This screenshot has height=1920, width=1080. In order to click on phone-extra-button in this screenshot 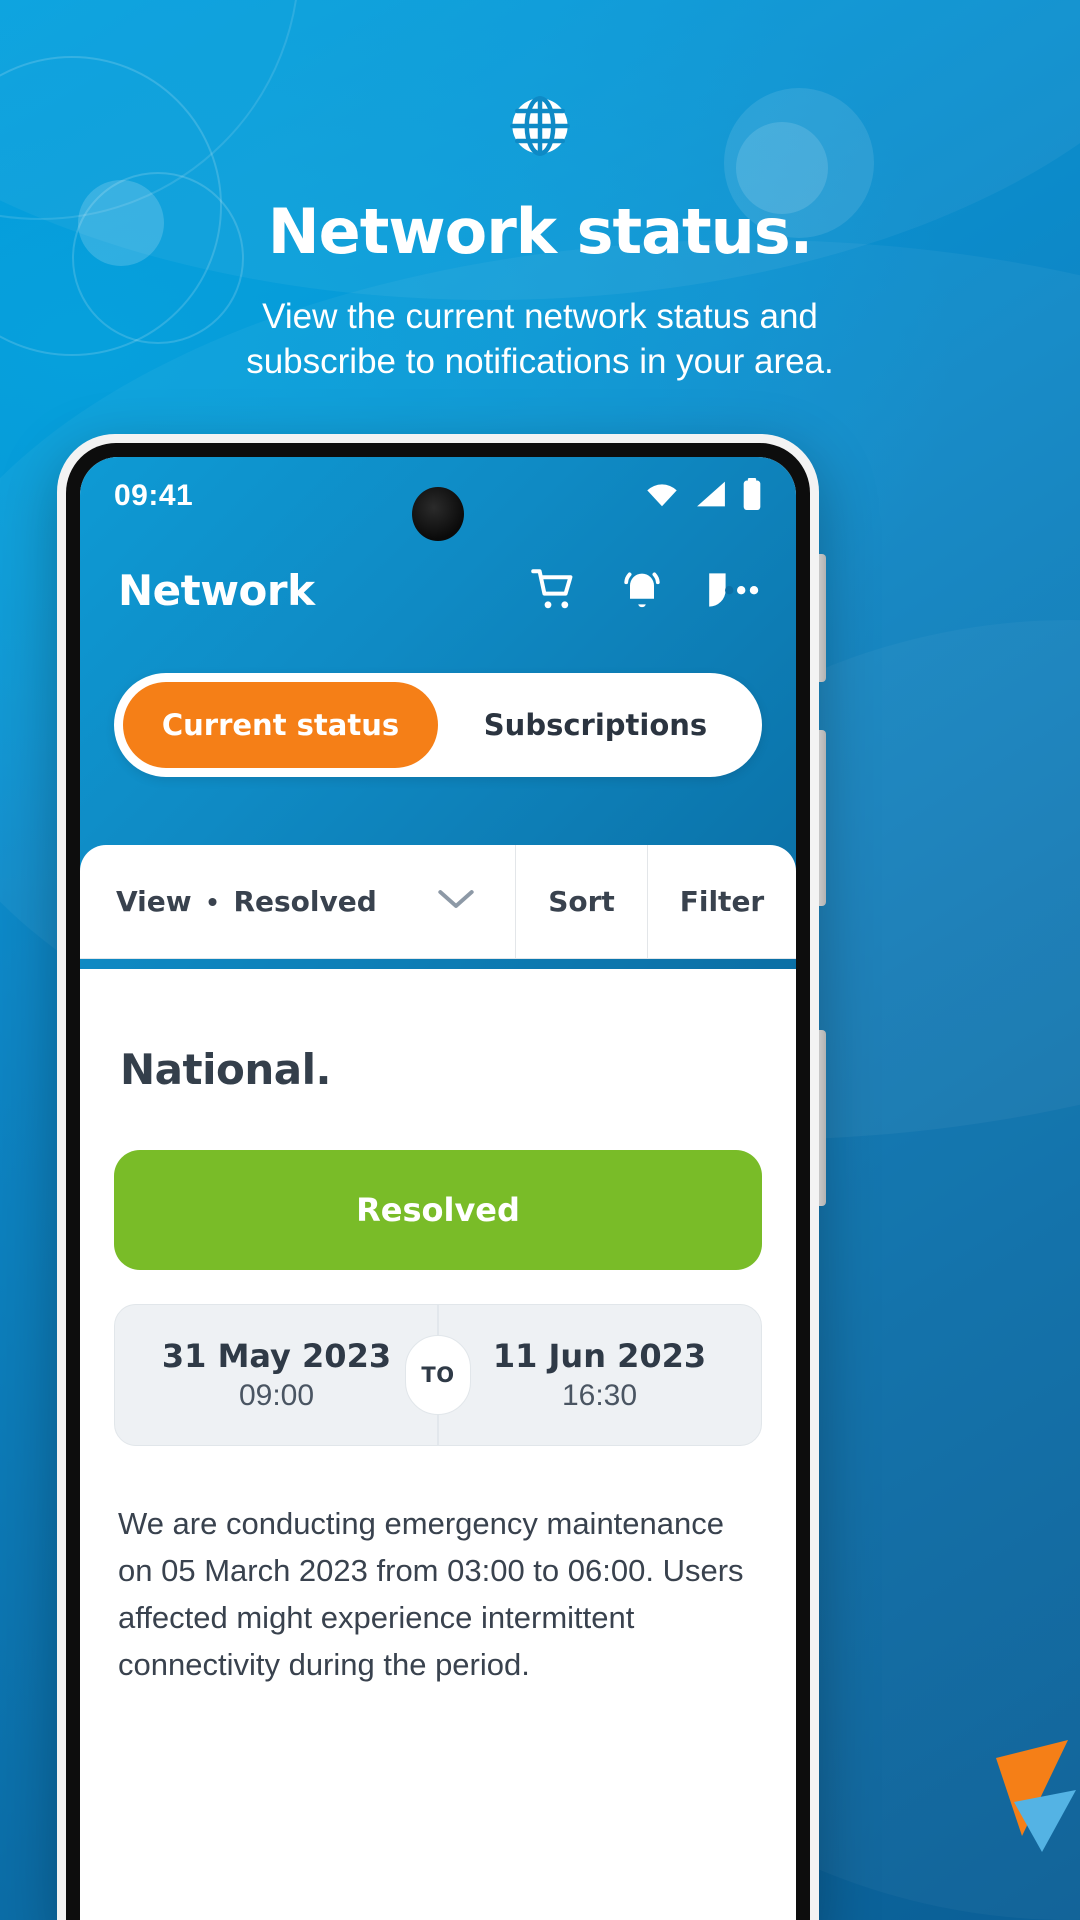, I will do `click(822, 1118)`.